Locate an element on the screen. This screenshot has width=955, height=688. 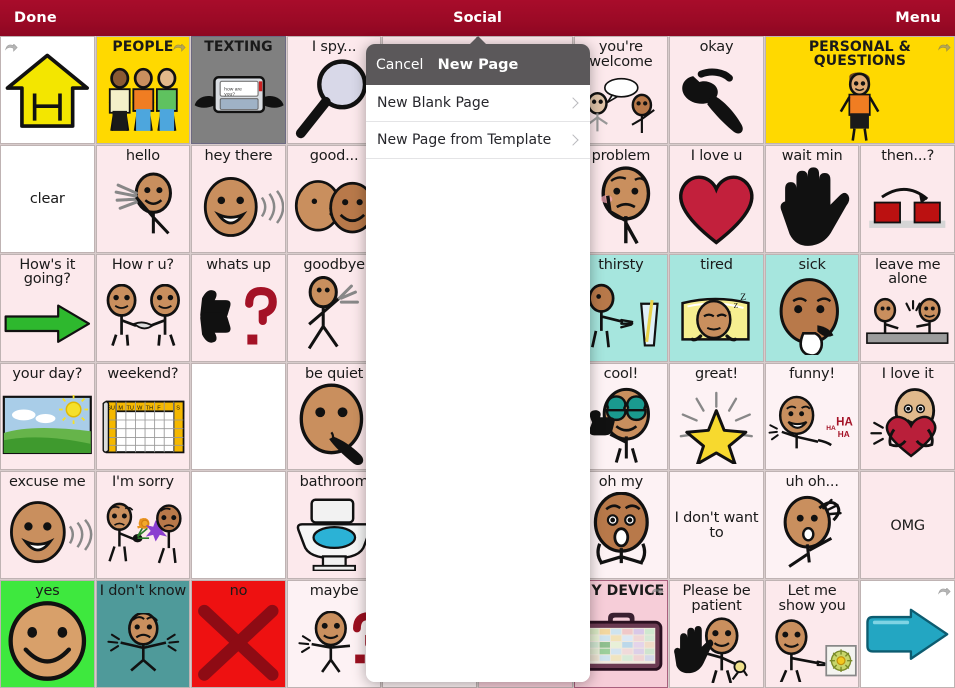
grid-cell-excuse-me: excuse me is located at coordinates (47, 525).